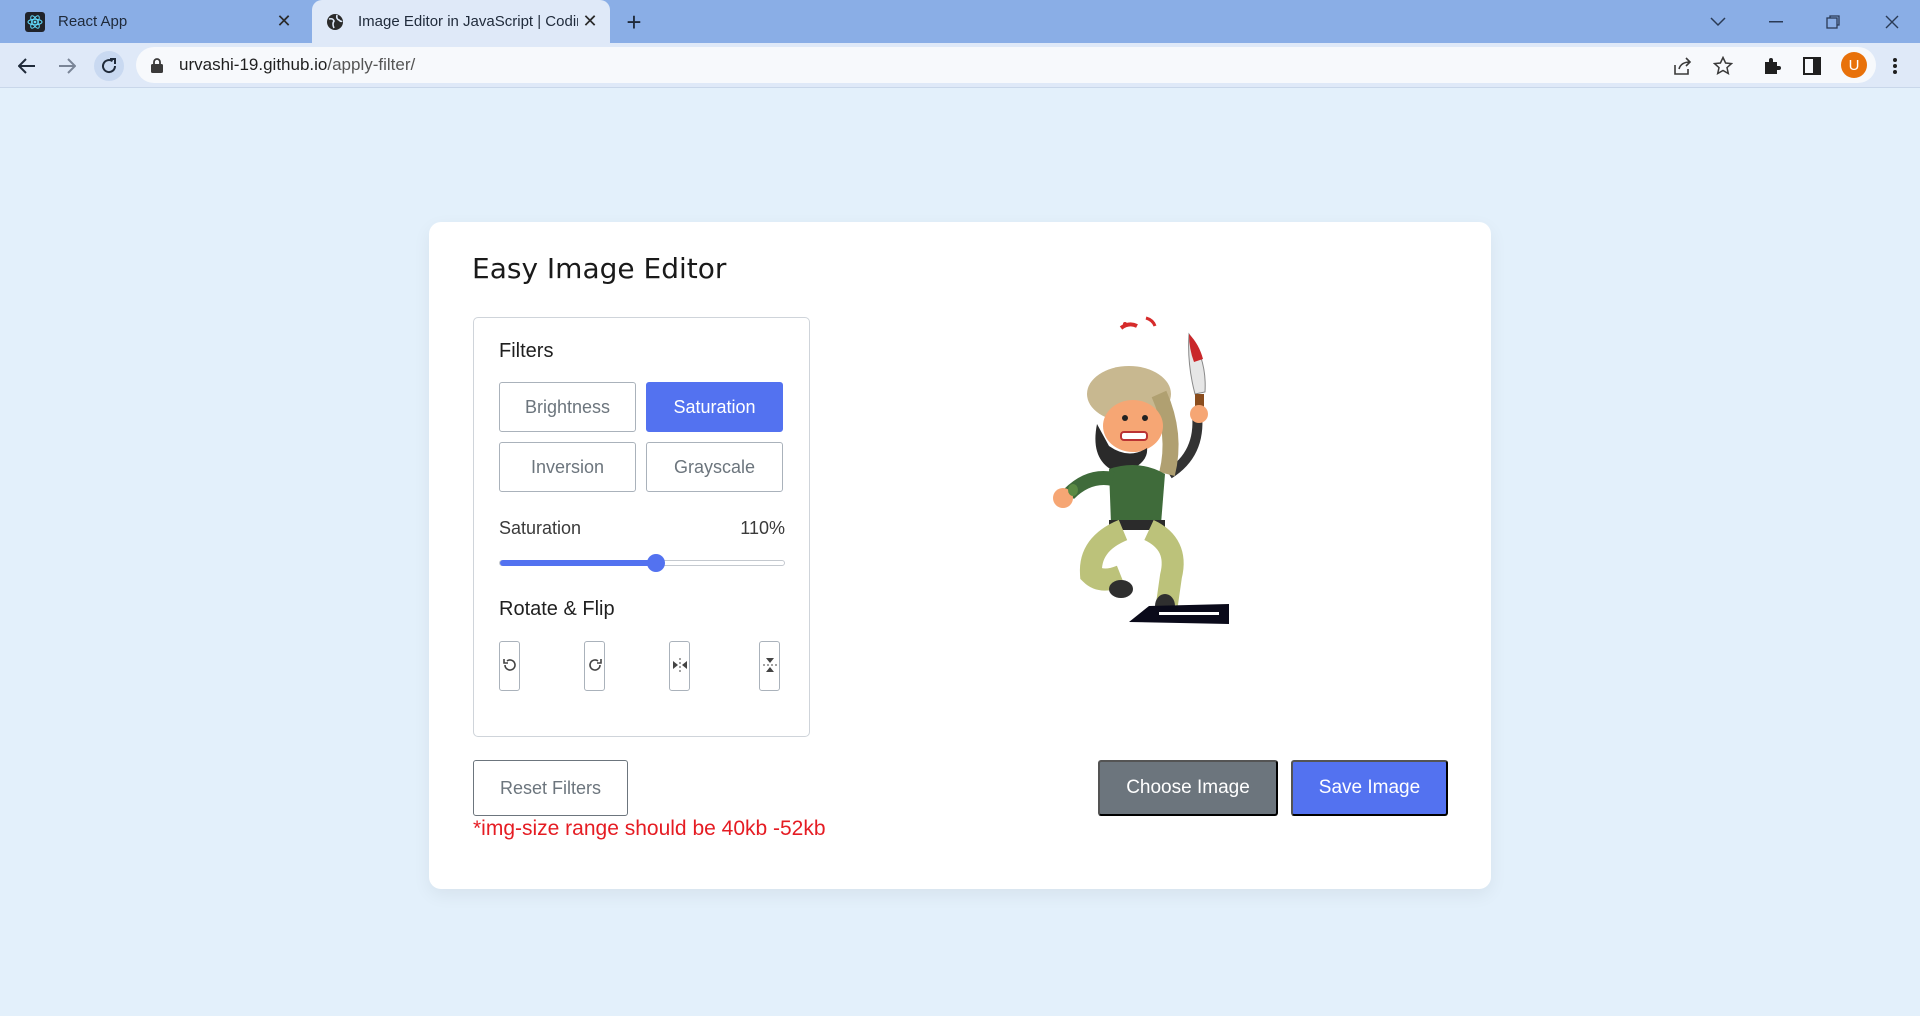  I want to click on filter-grayscale-button: Grayscale, so click(714, 467).